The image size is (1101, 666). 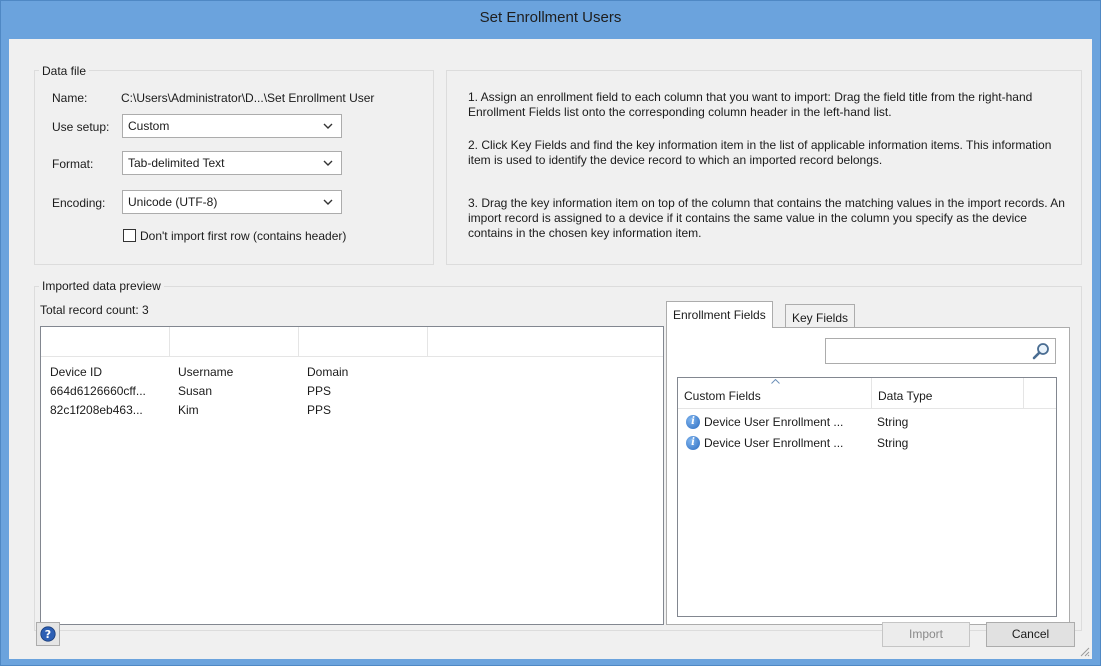 I want to click on data-file-group-title: Data file, so click(x=64, y=71).